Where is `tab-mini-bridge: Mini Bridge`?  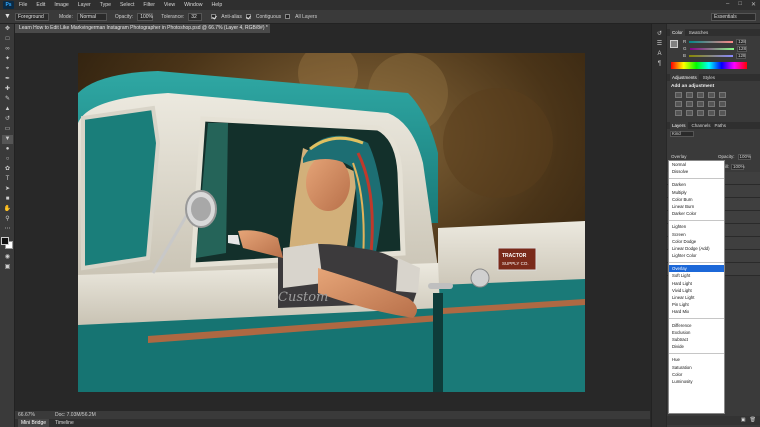 tab-mini-bridge: Mini Bridge is located at coordinates (34, 423).